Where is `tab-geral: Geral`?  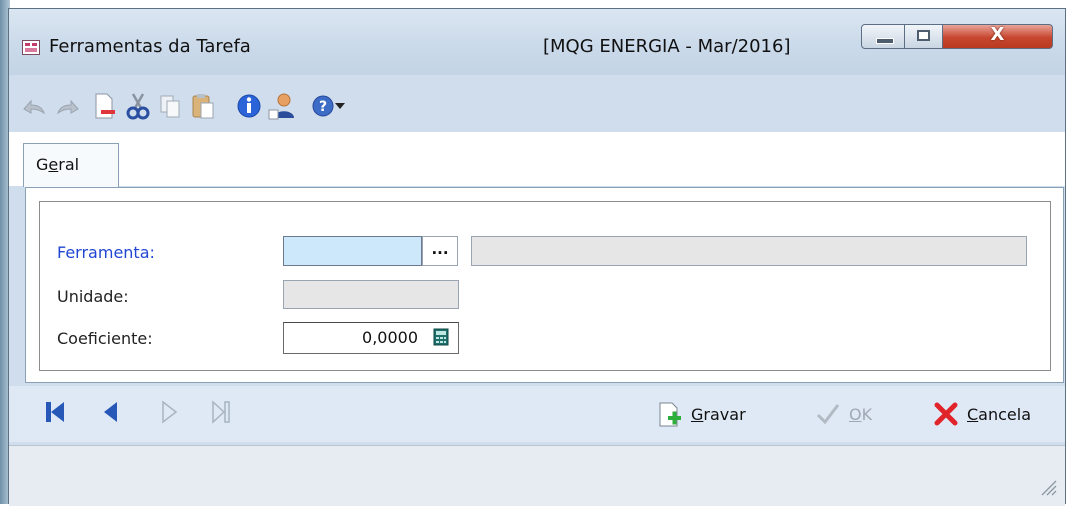 tab-geral: Geral is located at coordinates (71, 165).